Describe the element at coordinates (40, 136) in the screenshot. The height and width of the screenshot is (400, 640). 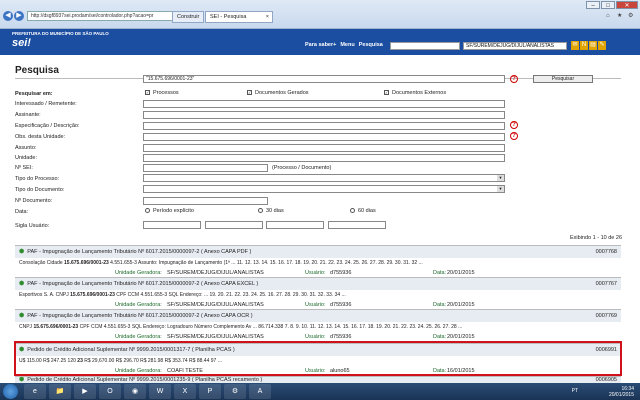
I see `obs-label: Obs. desta Unidade:` at that location.